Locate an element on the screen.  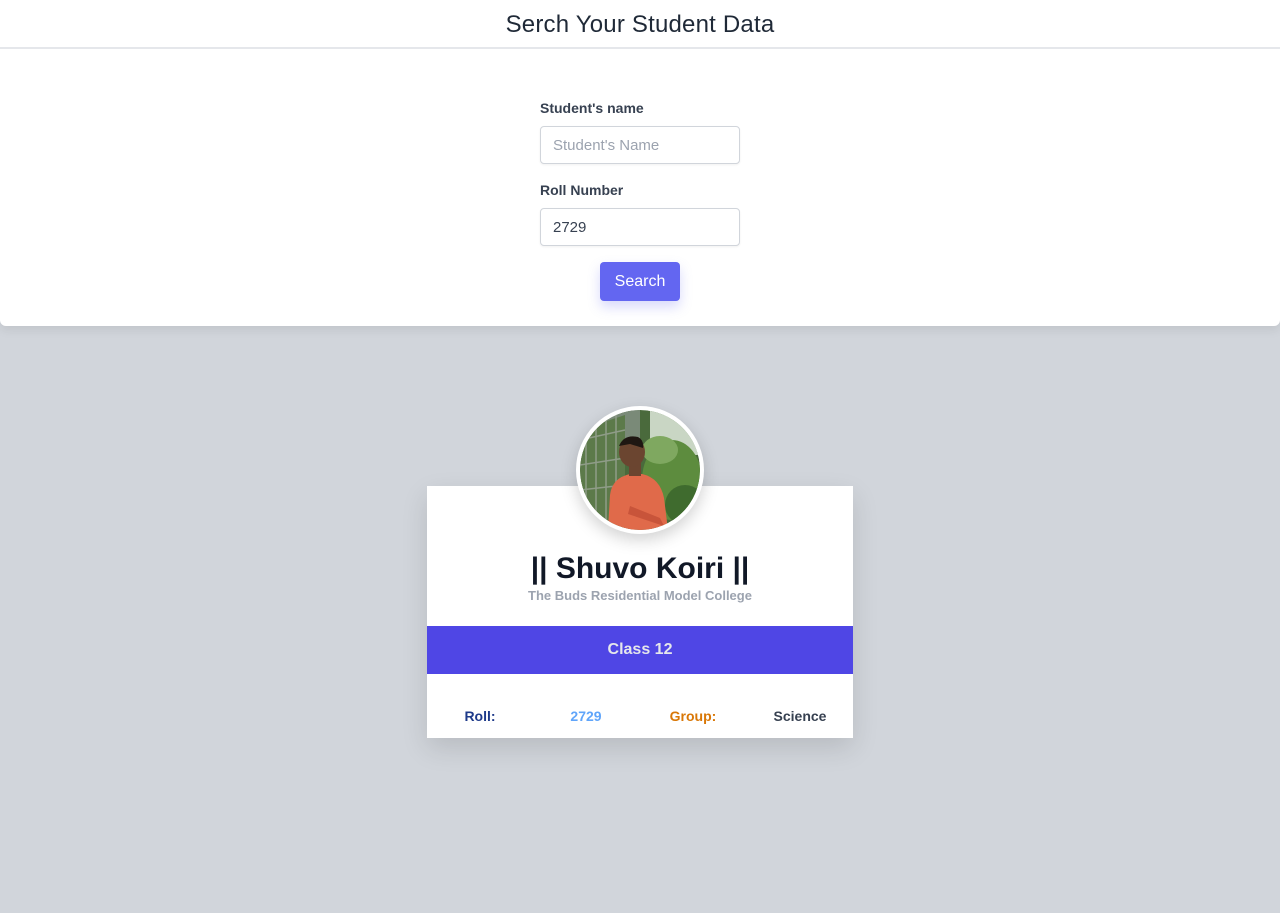
roll-value: 2729 is located at coordinates (586, 716).